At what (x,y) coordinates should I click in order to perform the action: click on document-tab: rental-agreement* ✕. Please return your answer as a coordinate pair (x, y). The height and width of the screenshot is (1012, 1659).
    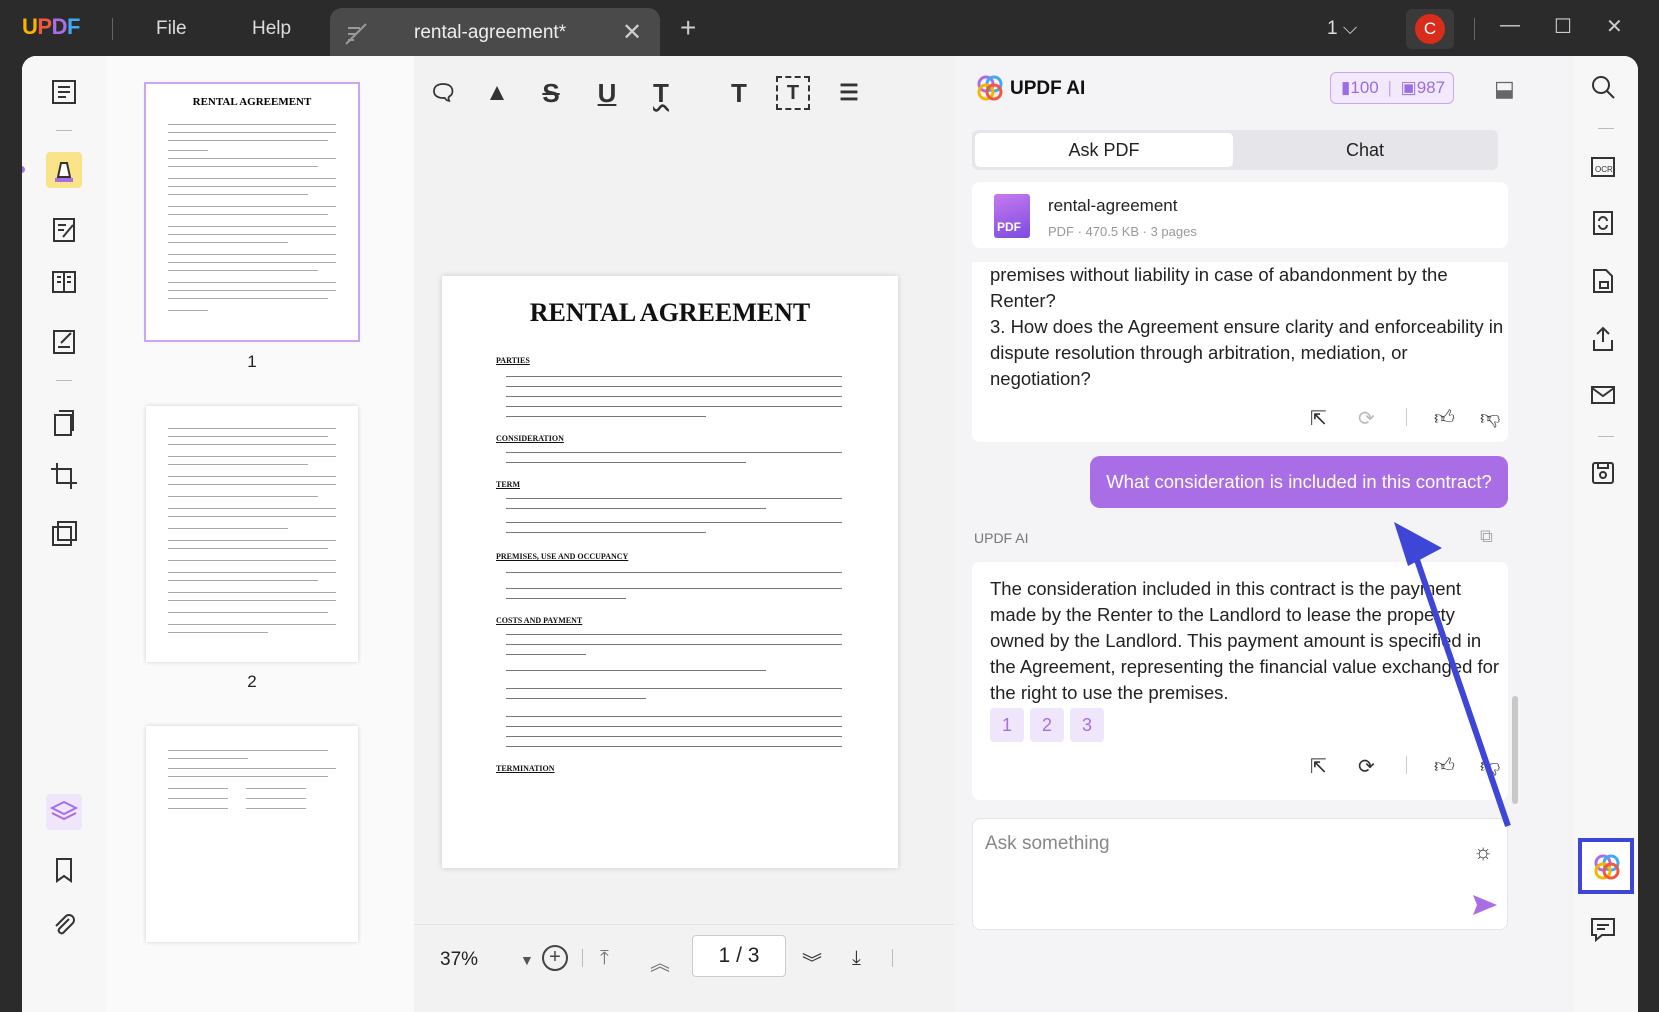
    Looking at the image, I should click on (495, 33).